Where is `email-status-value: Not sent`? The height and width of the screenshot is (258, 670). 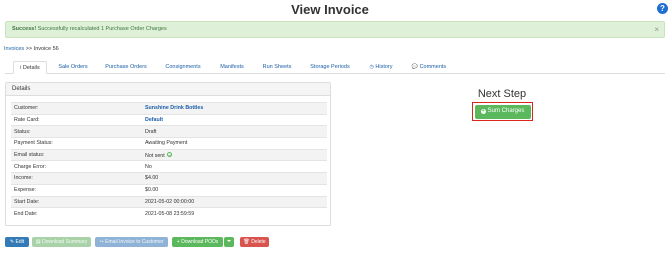 email-status-value: Not sent is located at coordinates (155, 155).